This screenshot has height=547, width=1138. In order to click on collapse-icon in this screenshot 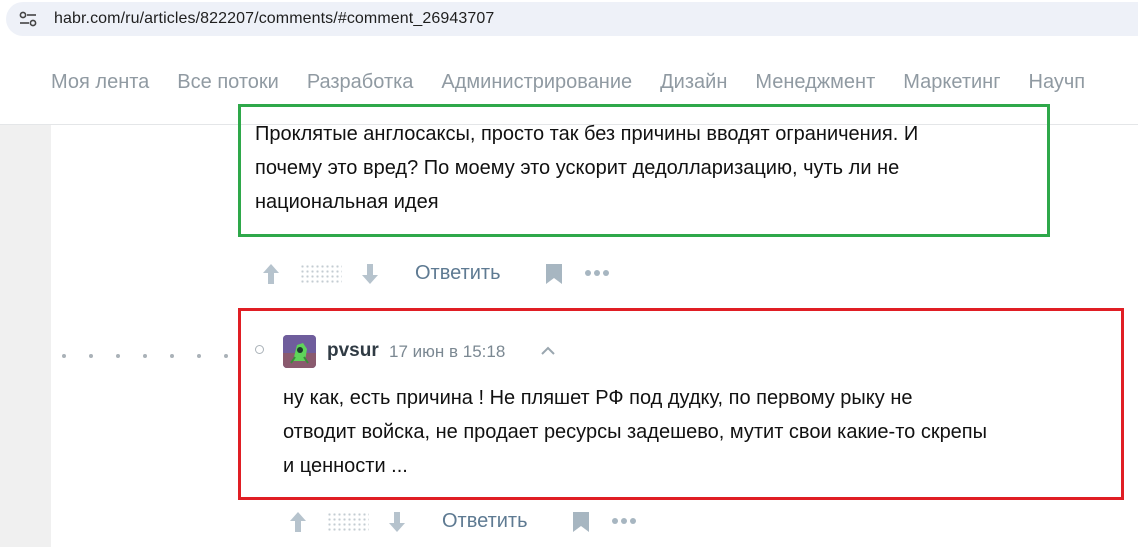, I will do `click(548, 350)`.